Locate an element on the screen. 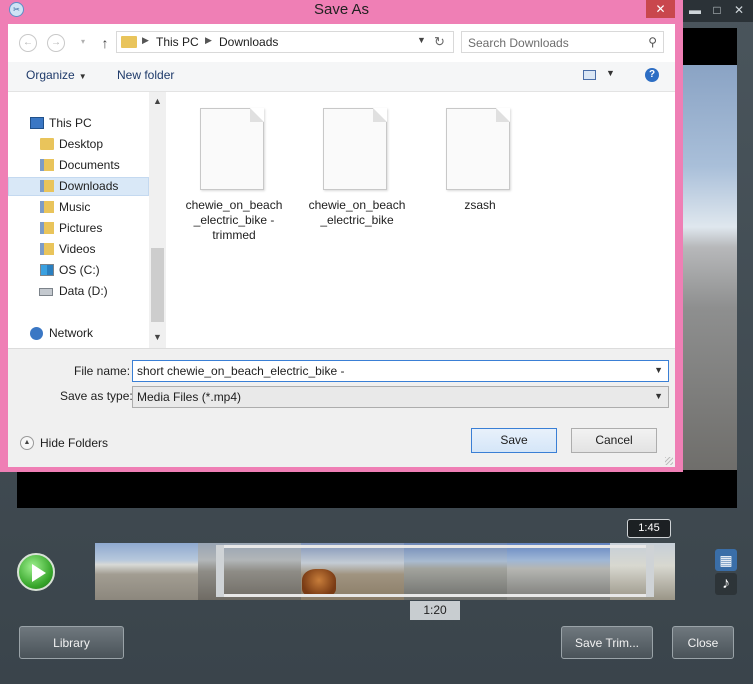  nav-item-label: Desktop is located at coordinates (81, 144).